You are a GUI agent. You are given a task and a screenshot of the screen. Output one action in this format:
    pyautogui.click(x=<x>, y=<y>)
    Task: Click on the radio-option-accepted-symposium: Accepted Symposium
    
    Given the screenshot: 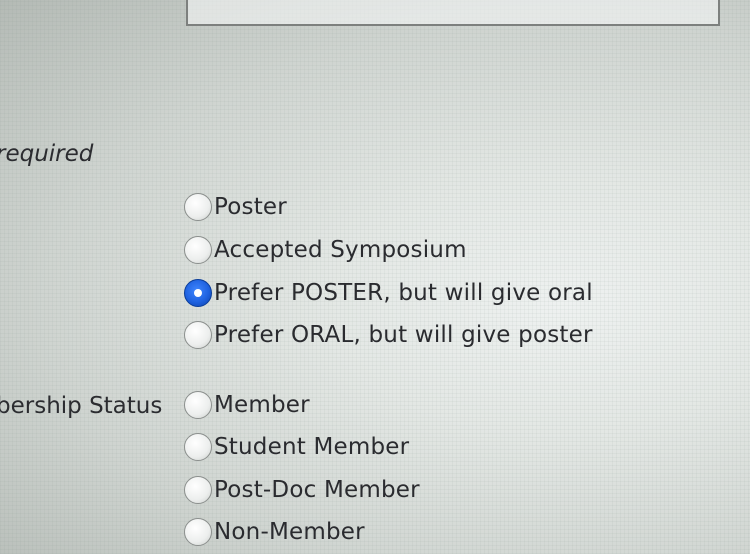 What is the action you would take?
    pyautogui.click(x=325, y=250)
    